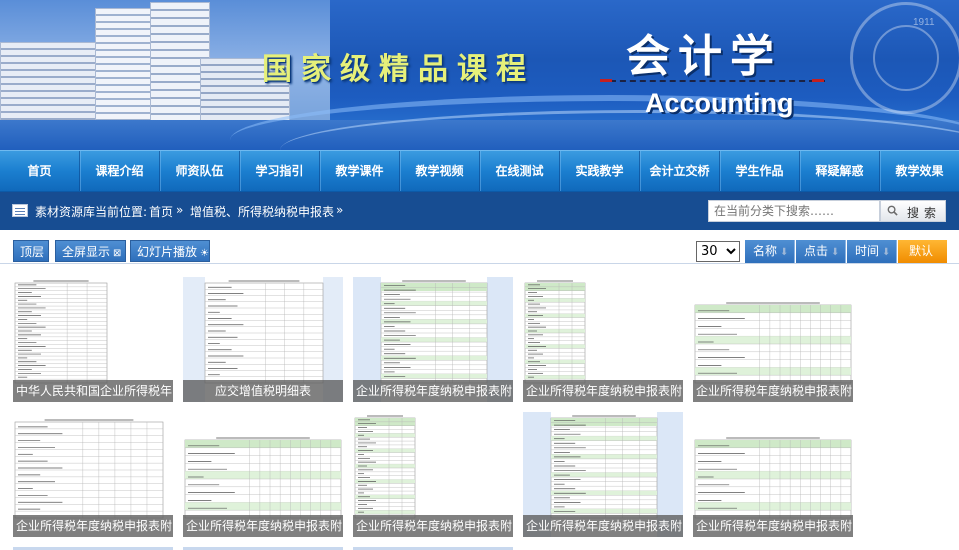 The width and height of the screenshot is (959, 550). What do you see at coordinates (600, 171) in the screenshot?
I see `nav-item-practice: 实践教学` at bounding box center [600, 171].